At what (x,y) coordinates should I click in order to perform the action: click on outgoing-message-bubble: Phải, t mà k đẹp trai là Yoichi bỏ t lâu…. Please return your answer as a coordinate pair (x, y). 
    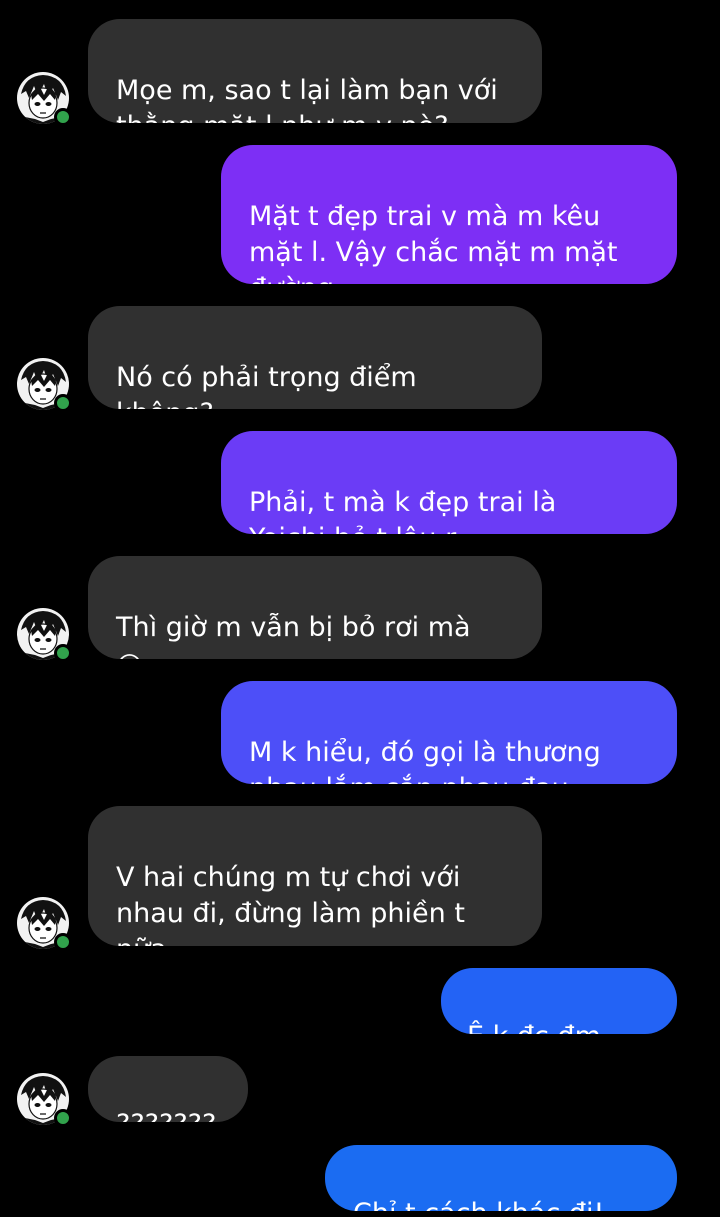
    Looking at the image, I should click on (449, 482).